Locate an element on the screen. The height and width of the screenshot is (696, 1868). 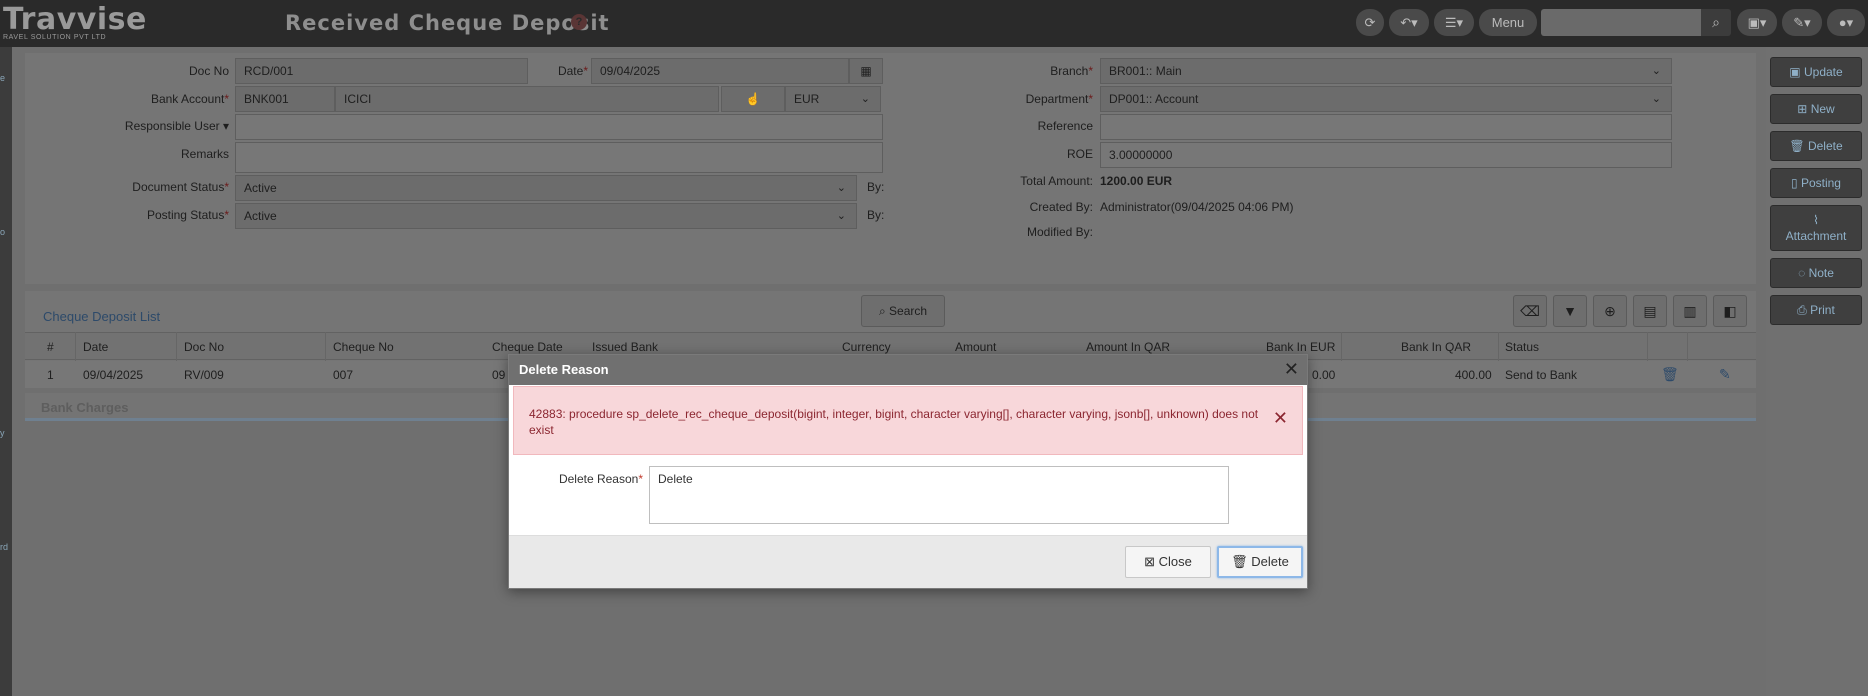
document-status-select: Active ⌄ is located at coordinates (546, 188).